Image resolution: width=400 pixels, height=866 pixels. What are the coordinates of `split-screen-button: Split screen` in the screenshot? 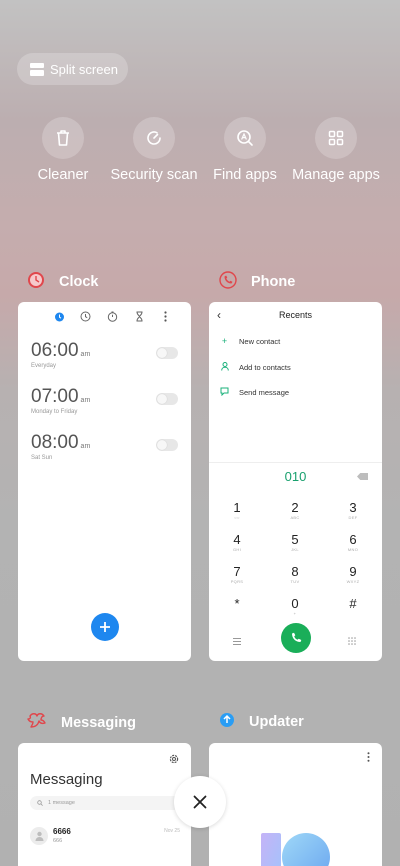 It's located at (72, 69).